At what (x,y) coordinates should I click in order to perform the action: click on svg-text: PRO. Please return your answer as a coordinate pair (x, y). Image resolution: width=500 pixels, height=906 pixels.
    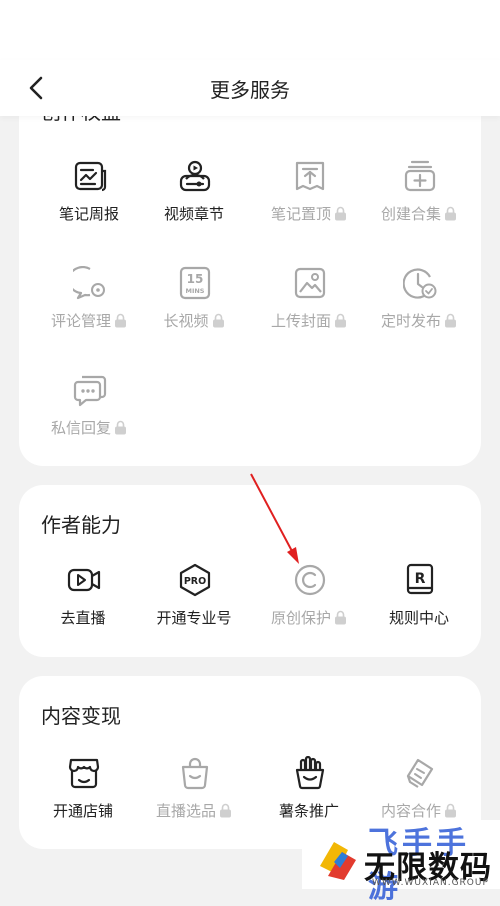
    Looking at the image, I should click on (195, 581).